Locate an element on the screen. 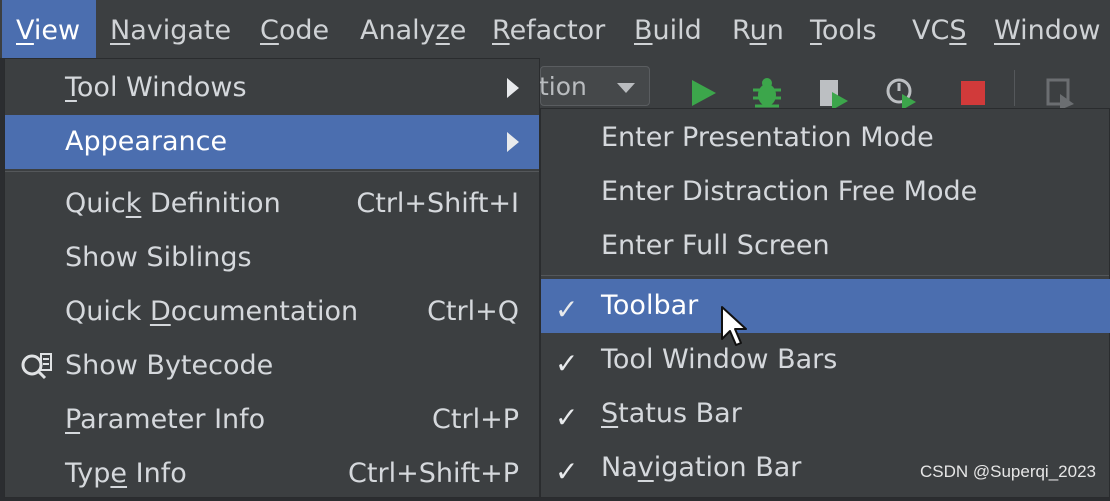  menu-run: Run is located at coordinates (758, 29).